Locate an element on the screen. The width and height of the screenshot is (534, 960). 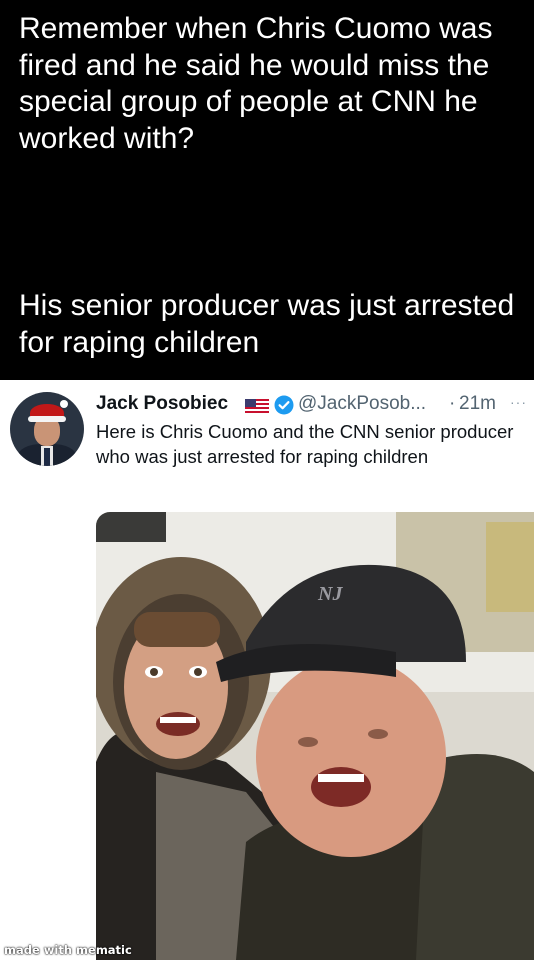
author-name: Jack Posobiec is located at coordinates (162, 404).